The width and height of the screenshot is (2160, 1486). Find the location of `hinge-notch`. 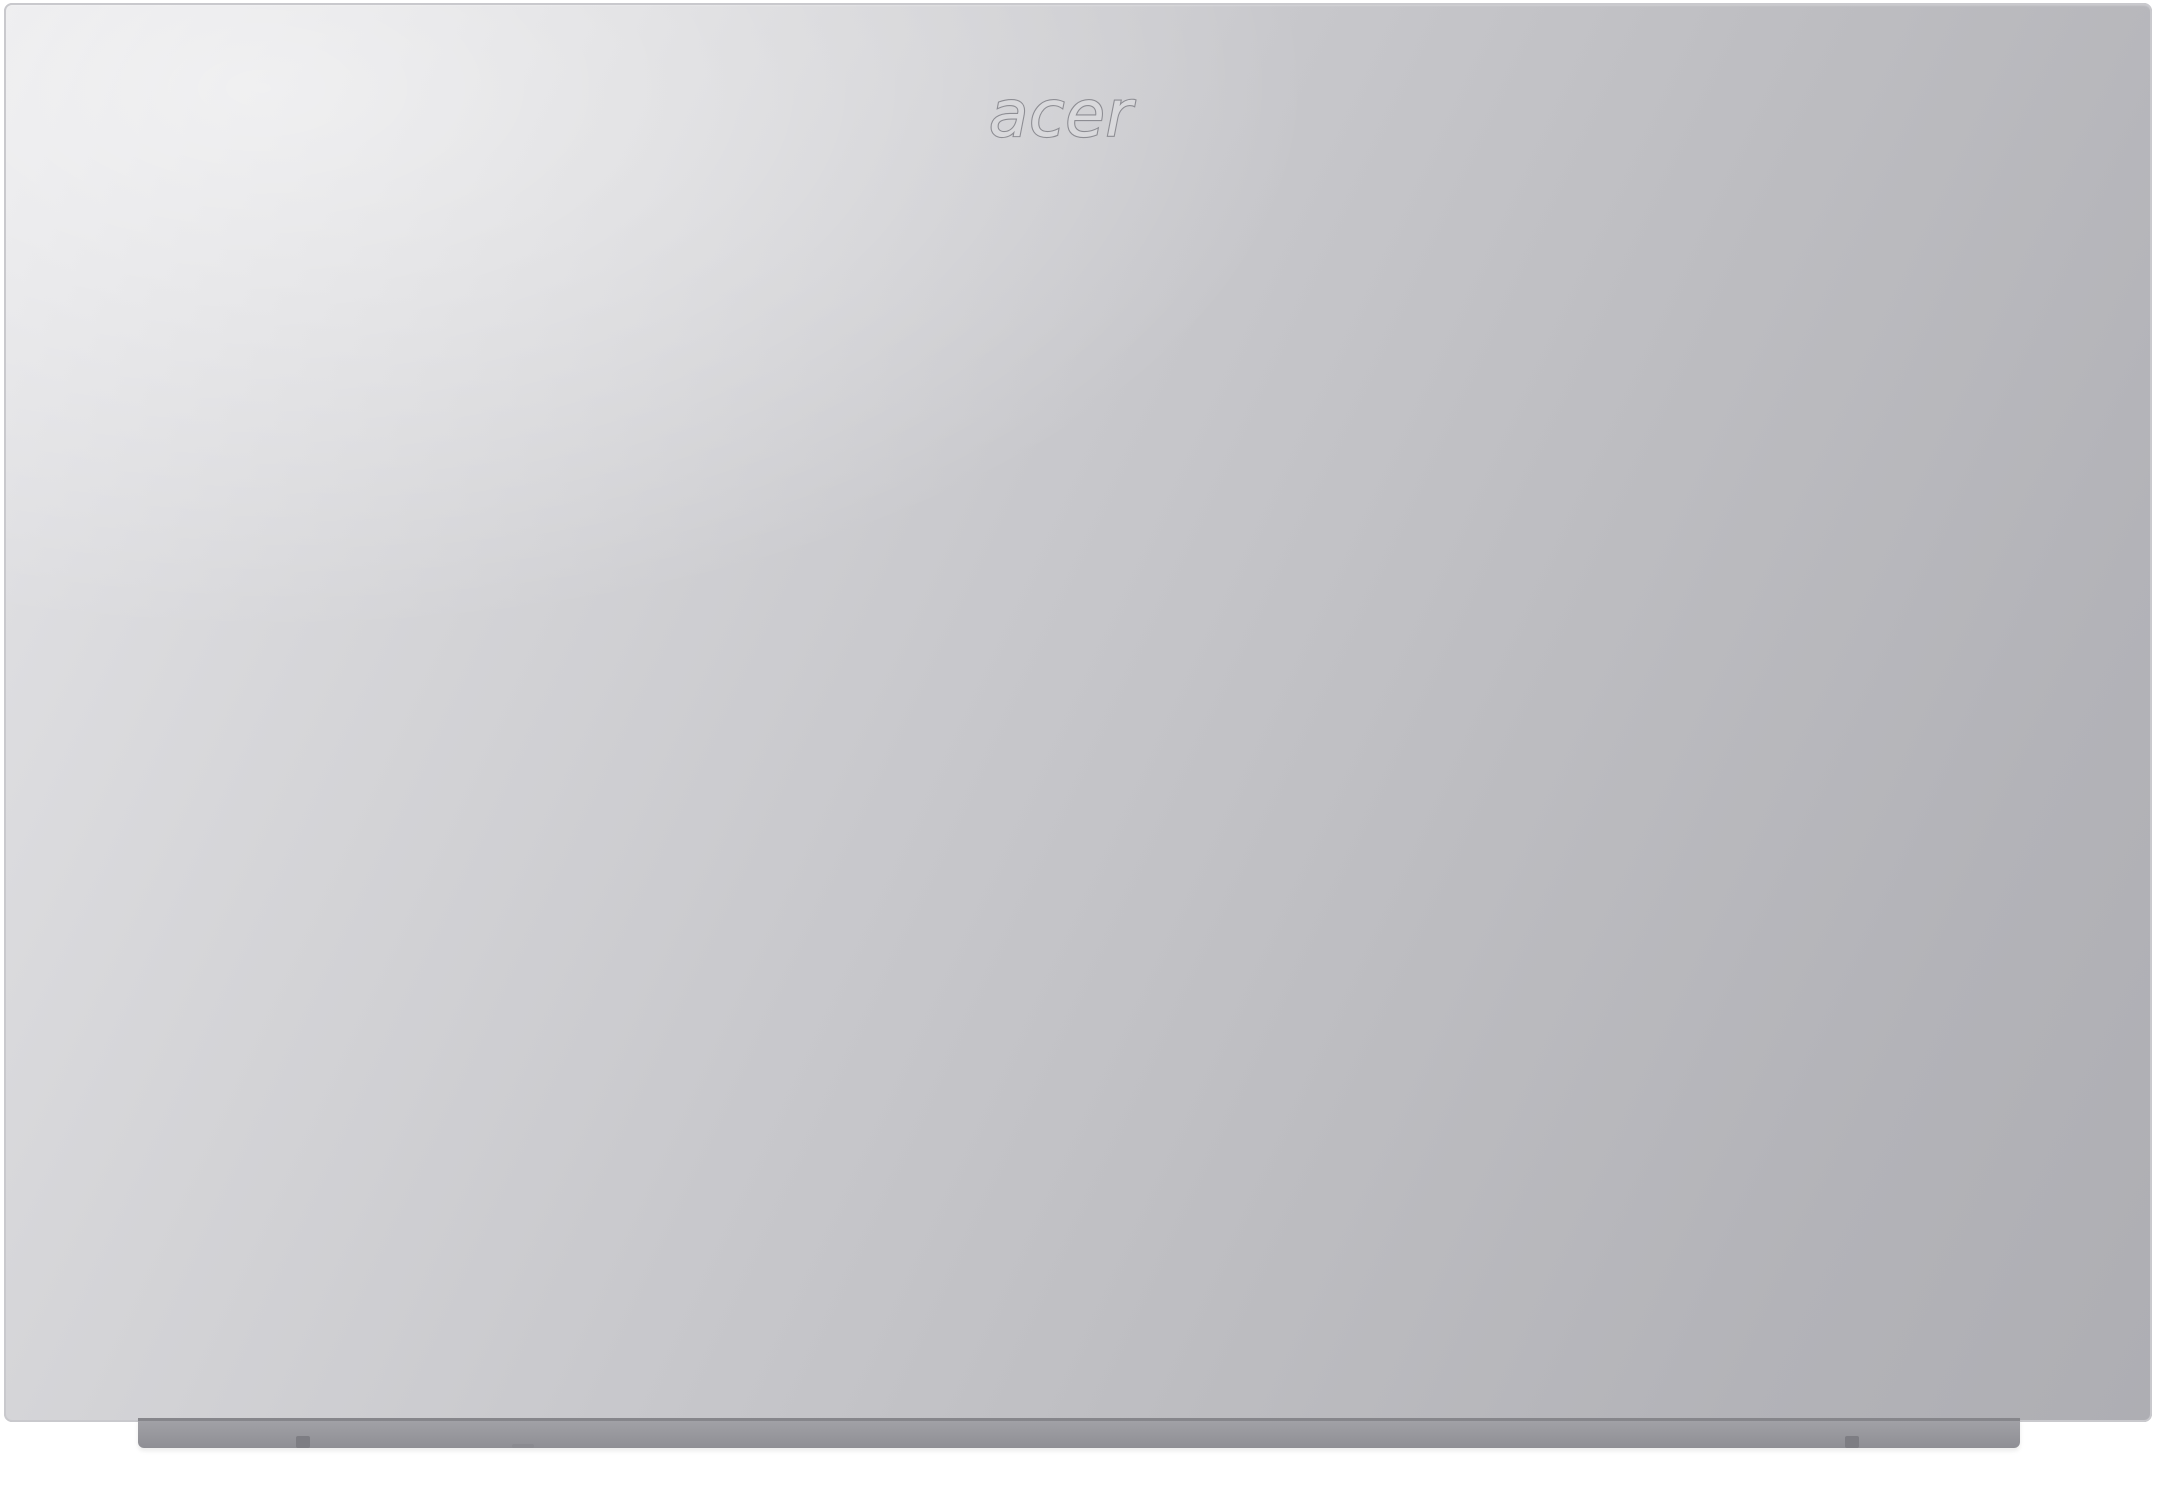

hinge-notch is located at coordinates (523, 1446).